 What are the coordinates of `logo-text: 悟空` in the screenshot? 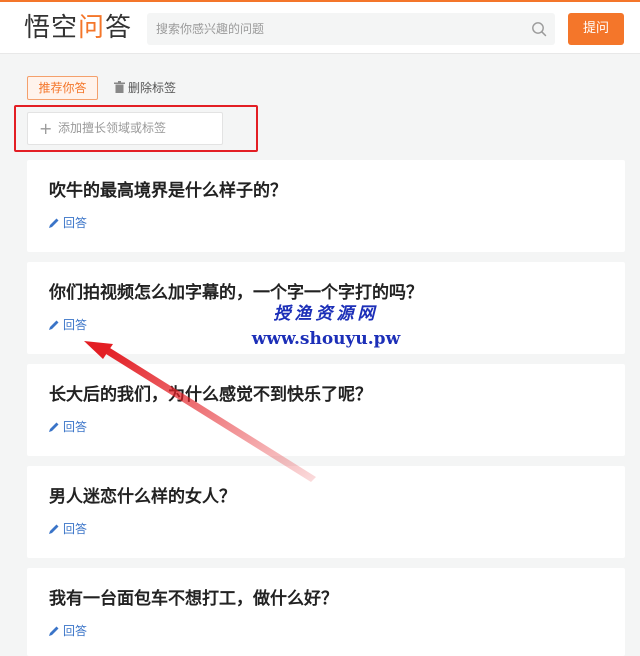 It's located at (51, 28).